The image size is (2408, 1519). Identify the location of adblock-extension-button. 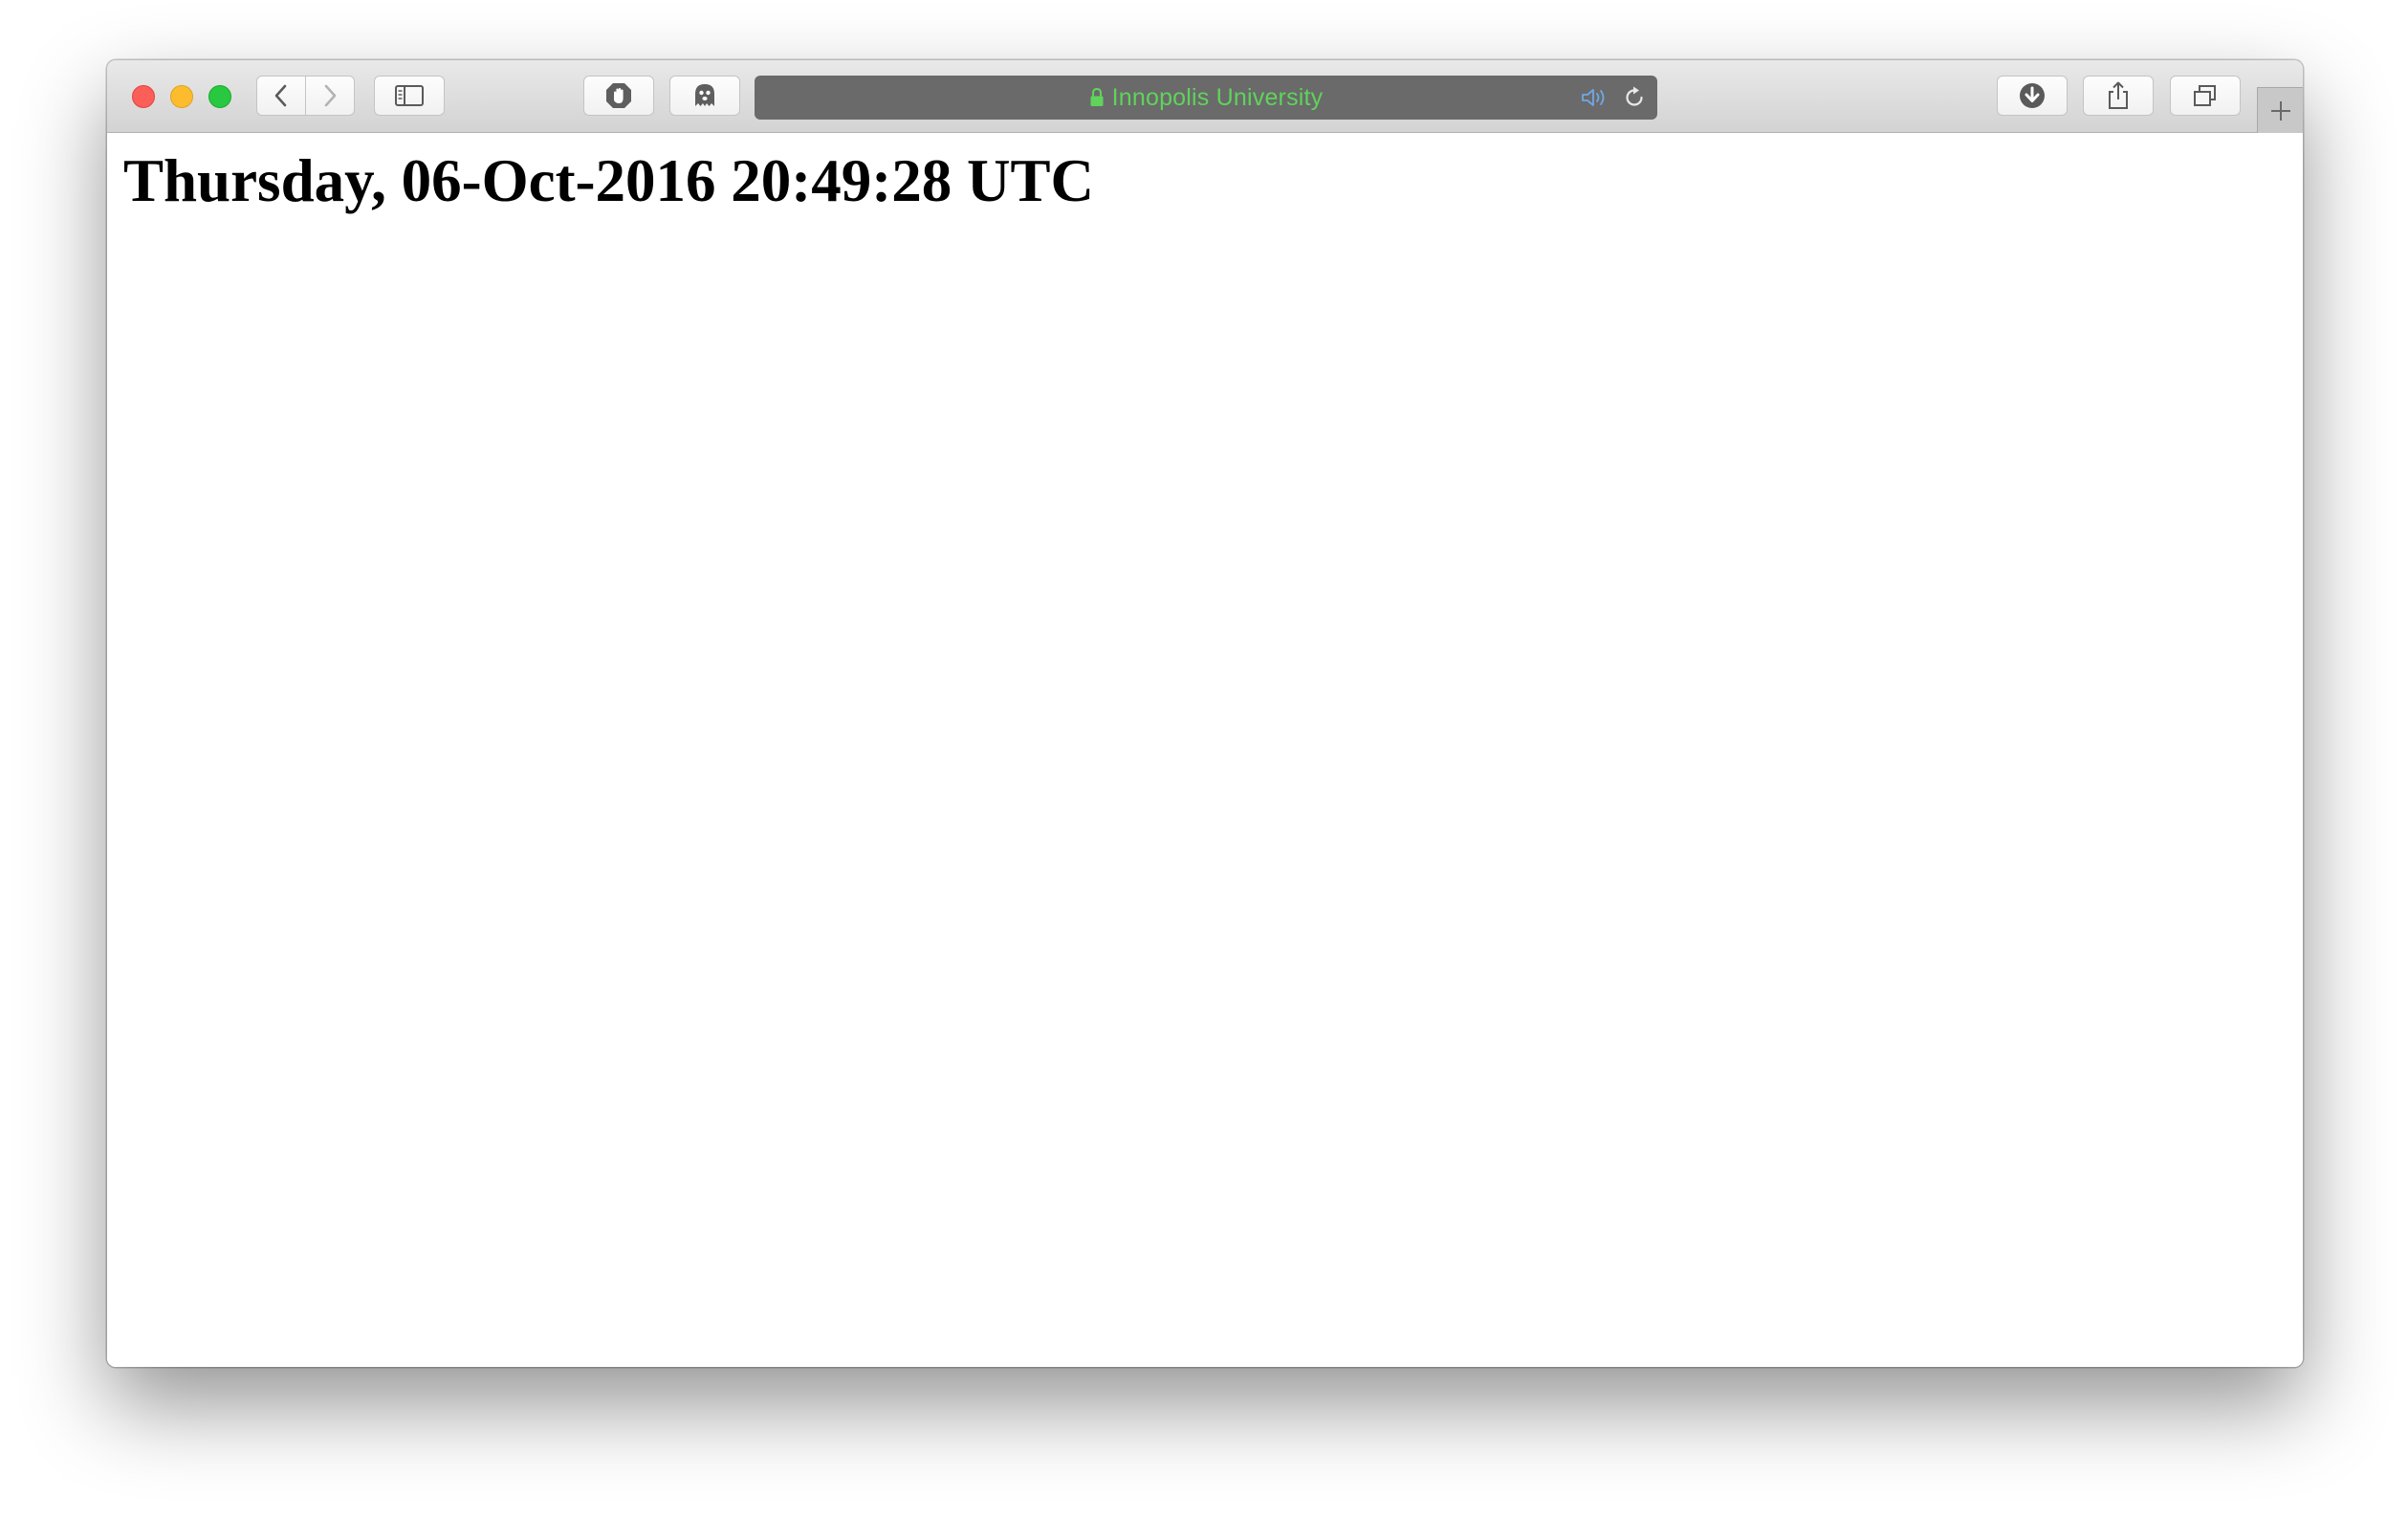
(619, 96).